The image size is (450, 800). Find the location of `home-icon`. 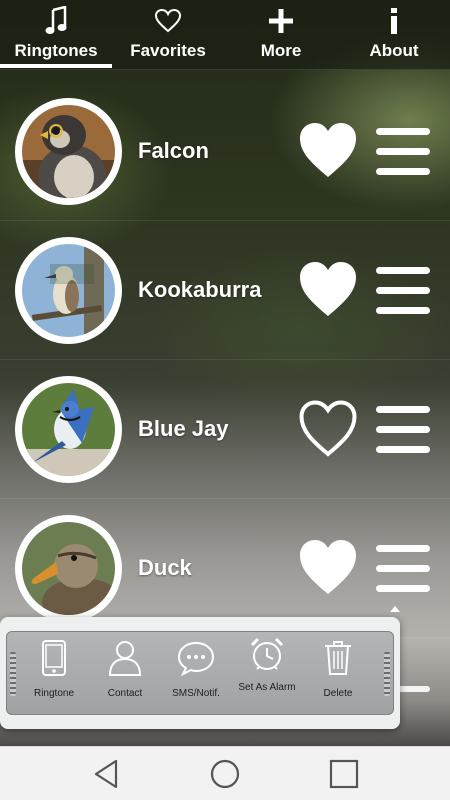

home-icon is located at coordinates (225, 774).